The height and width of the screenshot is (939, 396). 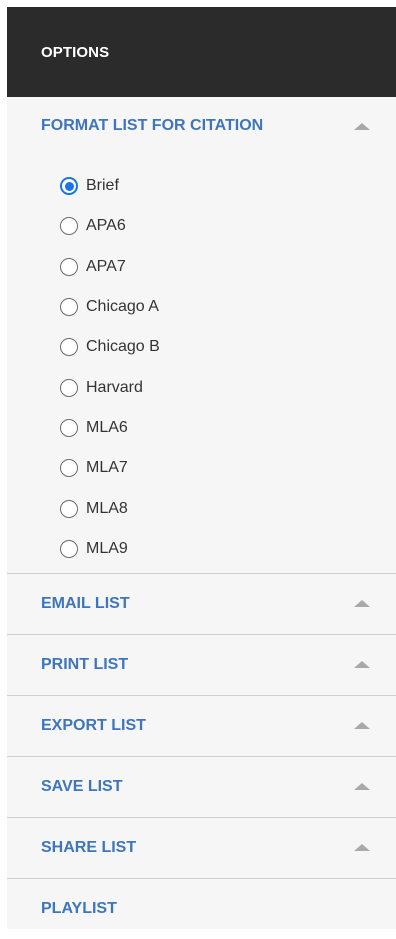 What do you see at coordinates (228, 267) in the screenshot?
I see `citation-option-apa7: APA7` at bounding box center [228, 267].